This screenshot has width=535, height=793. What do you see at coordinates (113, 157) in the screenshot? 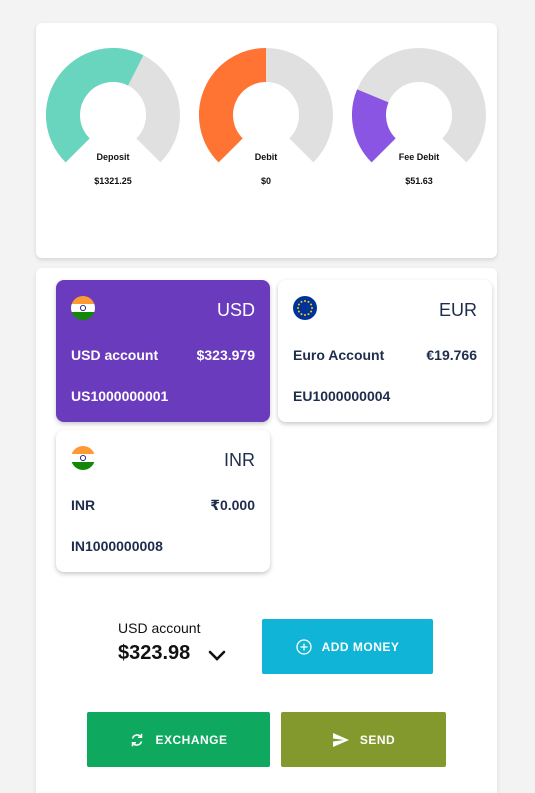
I see `deposit-label: Deposit` at bounding box center [113, 157].